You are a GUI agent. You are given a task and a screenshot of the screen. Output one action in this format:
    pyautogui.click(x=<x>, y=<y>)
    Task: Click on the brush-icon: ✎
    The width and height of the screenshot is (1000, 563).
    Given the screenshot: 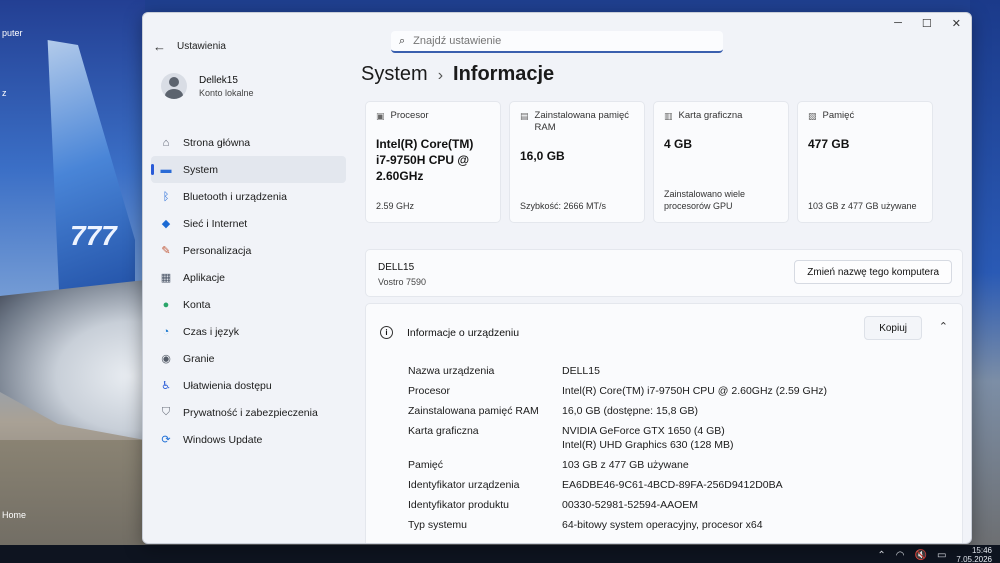 What is the action you would take?
    pyautogui.click(x=166, y=251)
    